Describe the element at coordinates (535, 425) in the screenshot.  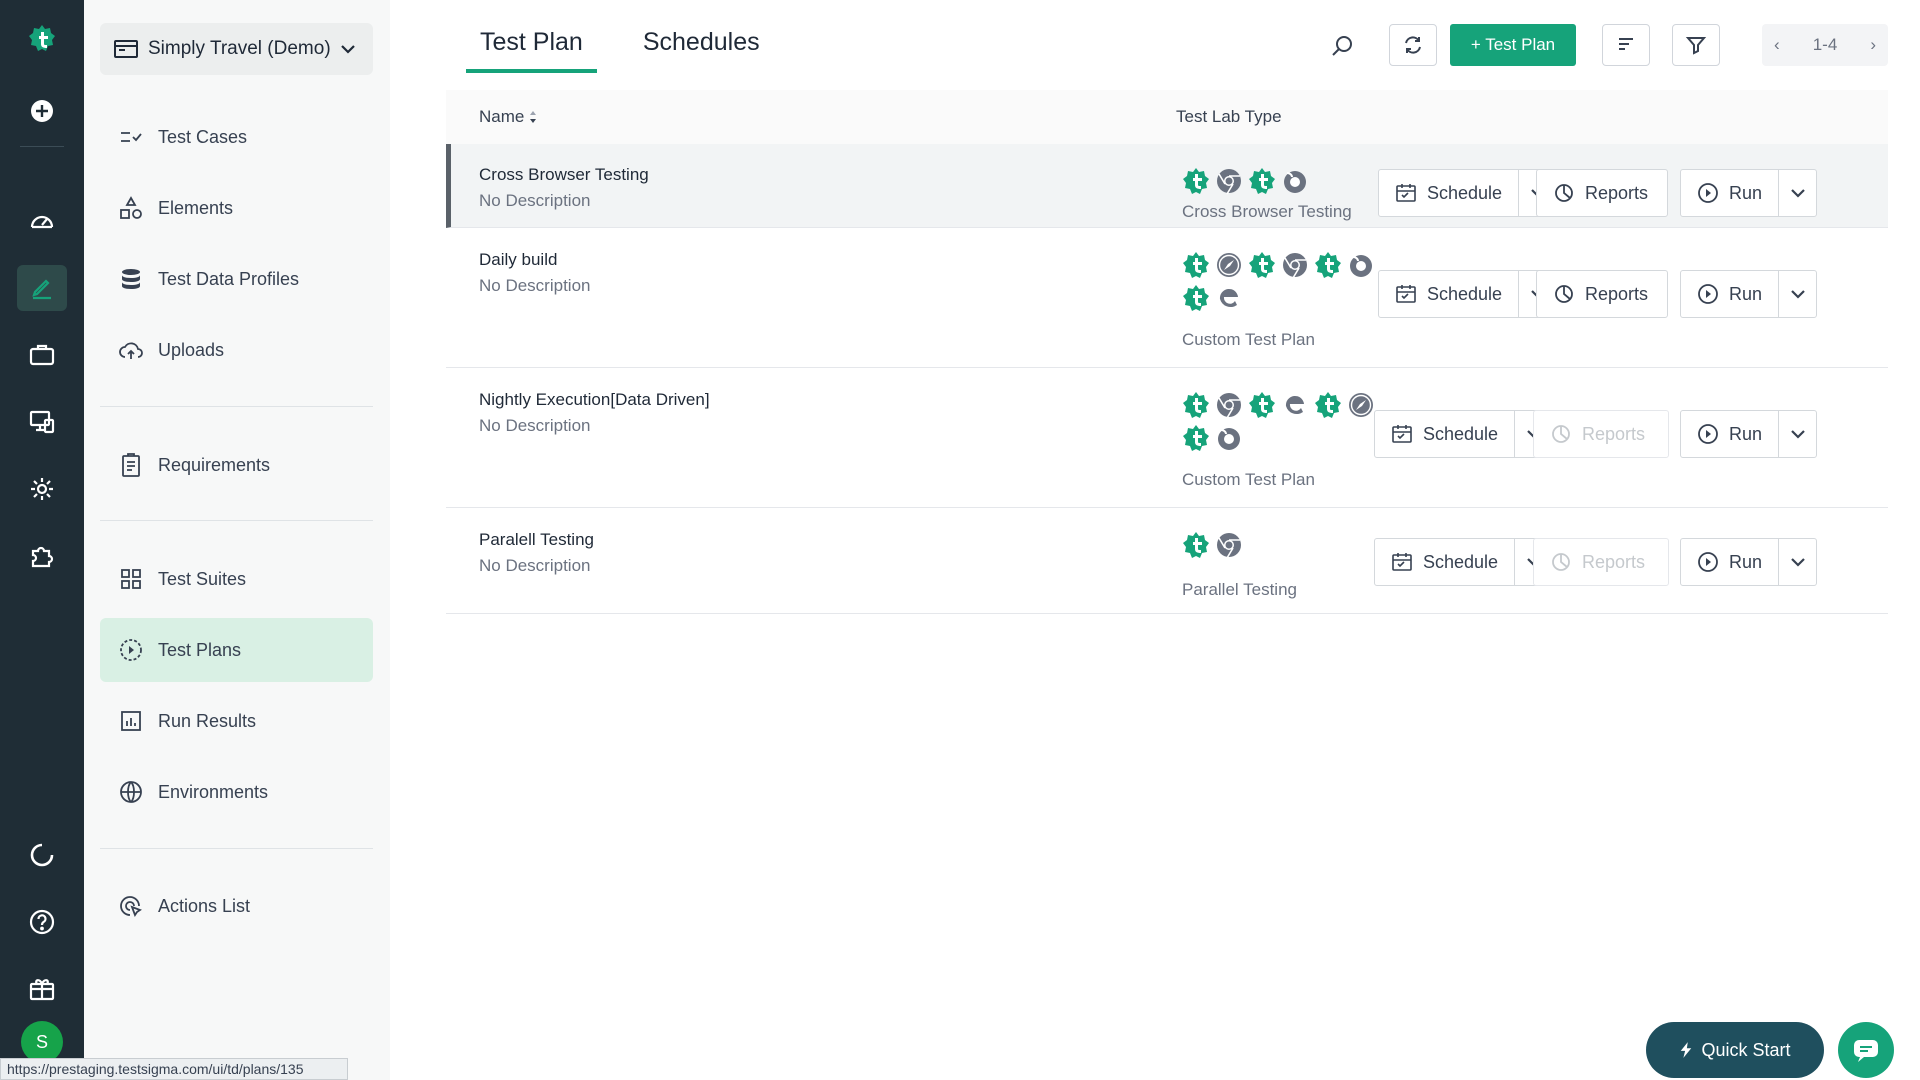
I see `row-description: No Description` at that location.